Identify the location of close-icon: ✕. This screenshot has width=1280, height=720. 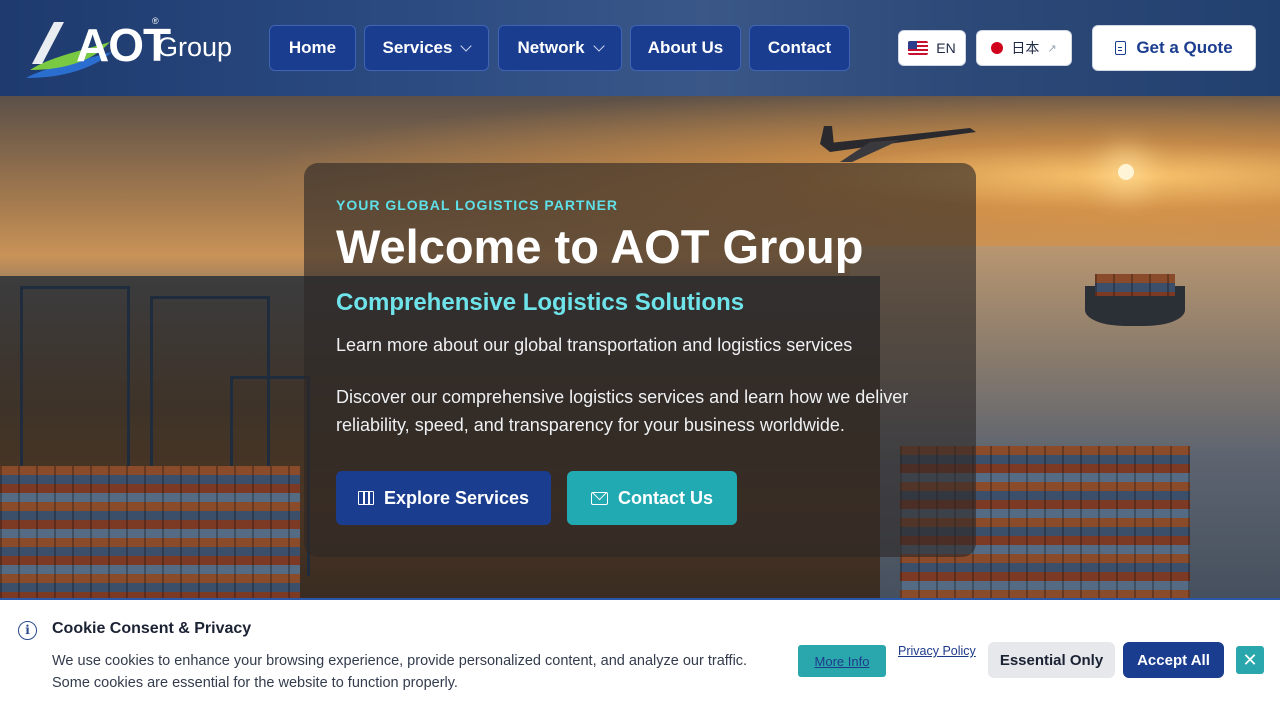
(1250, 660).